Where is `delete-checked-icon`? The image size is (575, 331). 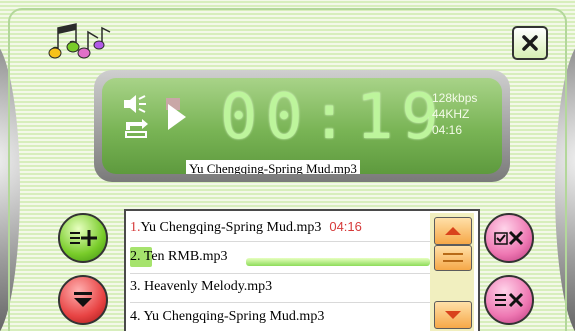 delete-checked-icon is located at coordinates (509, 238).